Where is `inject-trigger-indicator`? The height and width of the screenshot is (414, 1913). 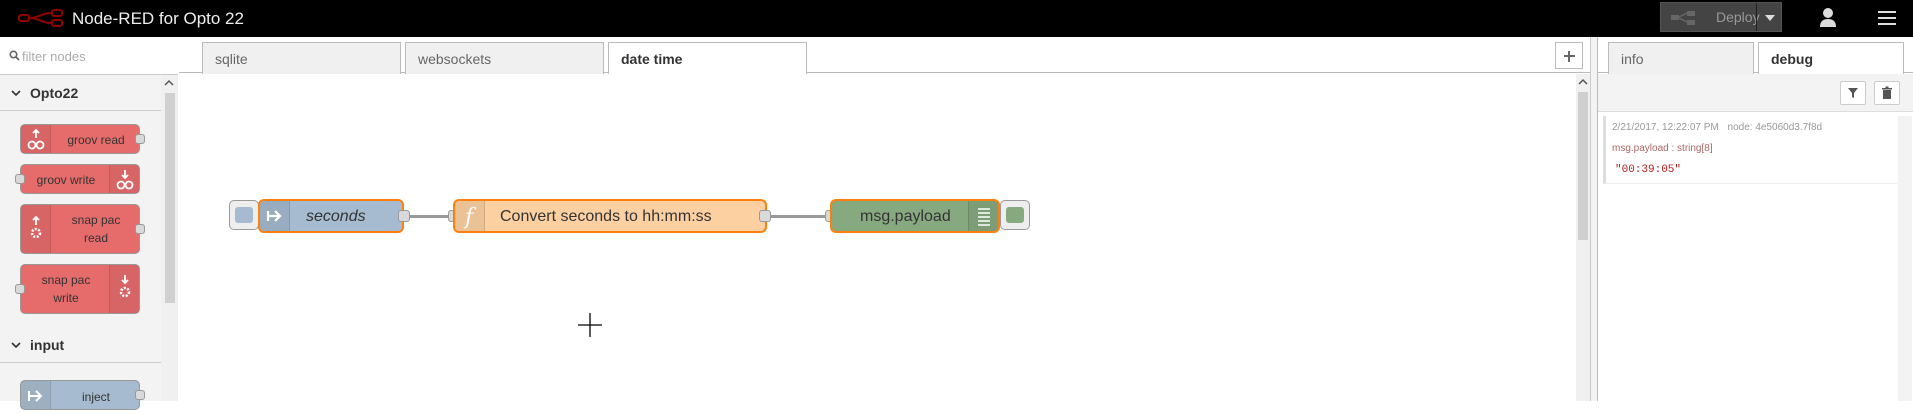 inject-trigger-indicator is located at coordinates (244, 215).